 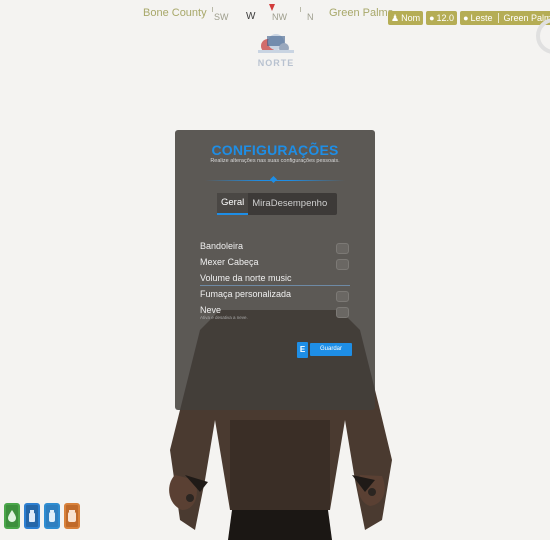 What do you see at coordinates (276, 265) in the screenshot?
I see `option-mexer-cabeca: Mexer Cabeça` at bounding box center [276, 265].